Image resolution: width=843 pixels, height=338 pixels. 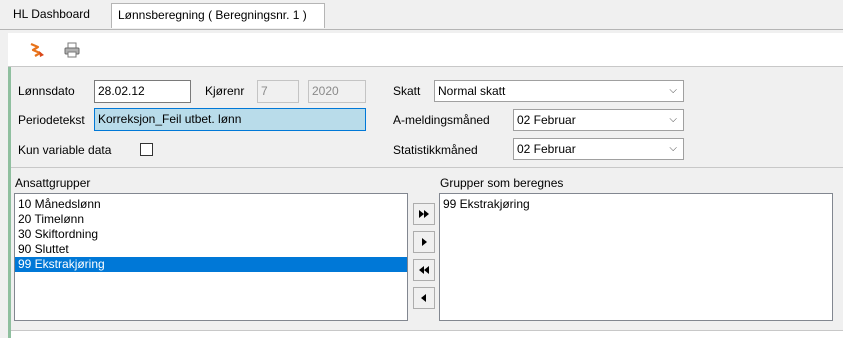 What do you see at coordinates (502, 183) in the screenshot?
I see `grupper-som-beregnes-title: Grupper som beregnes` at bounding box center [502, 183].